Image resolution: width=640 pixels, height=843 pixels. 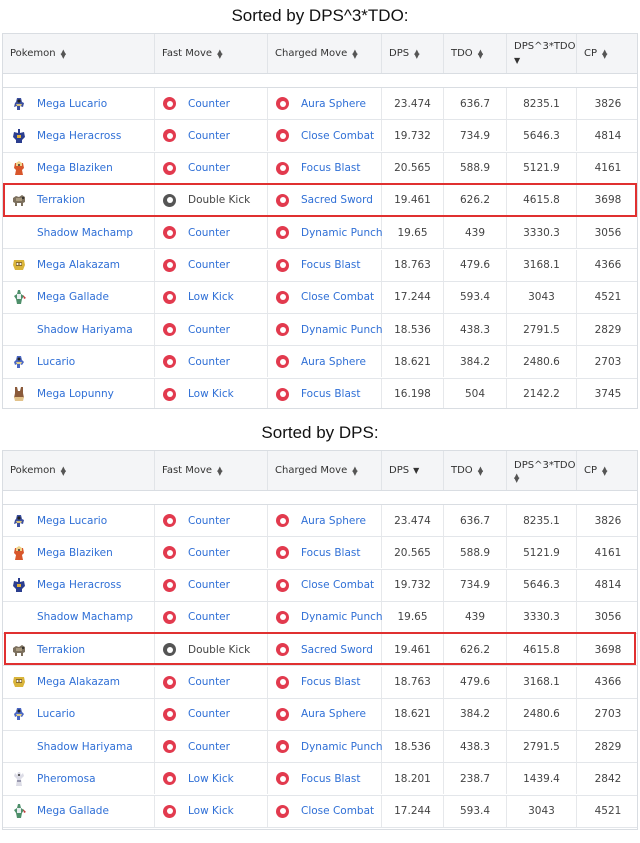 I want to click on cell-pokemon: Mega Alakazam, so click(x=79, y=682).